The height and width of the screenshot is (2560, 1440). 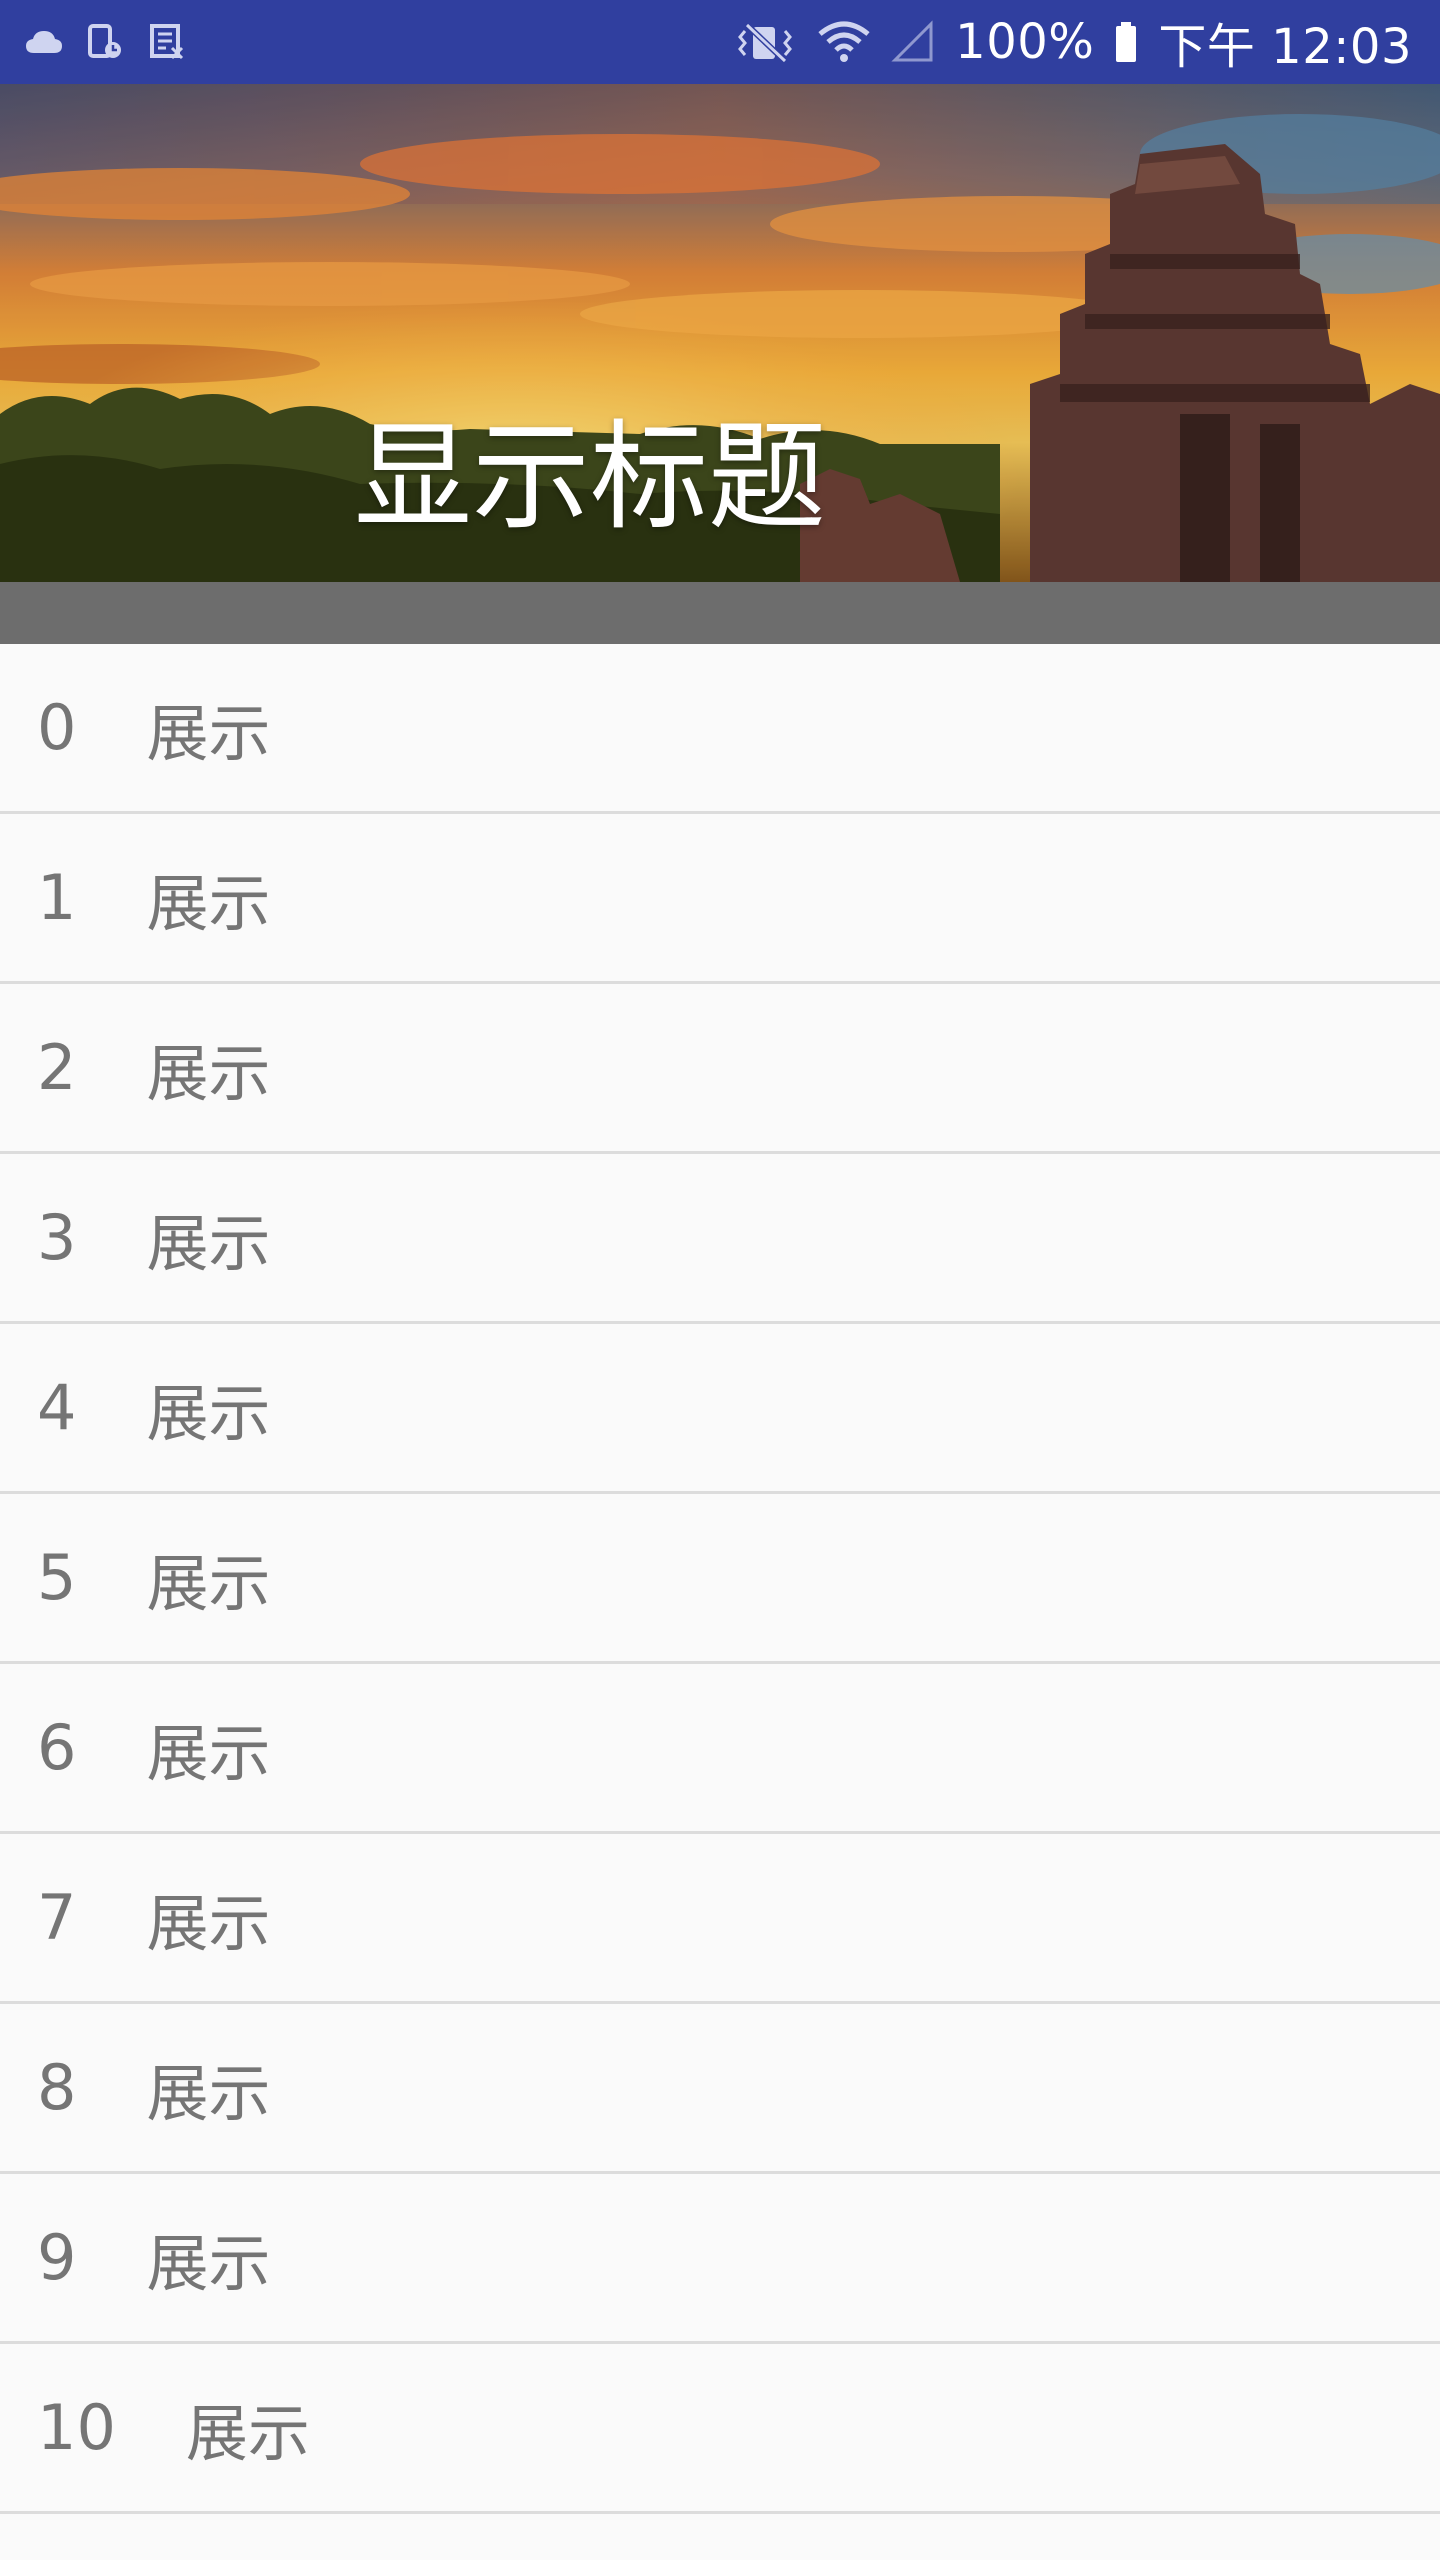 What do you see at coordinates (76, 2427) in the screenshot?
I see `item-index: 10` at bounding box center [76, 2427].